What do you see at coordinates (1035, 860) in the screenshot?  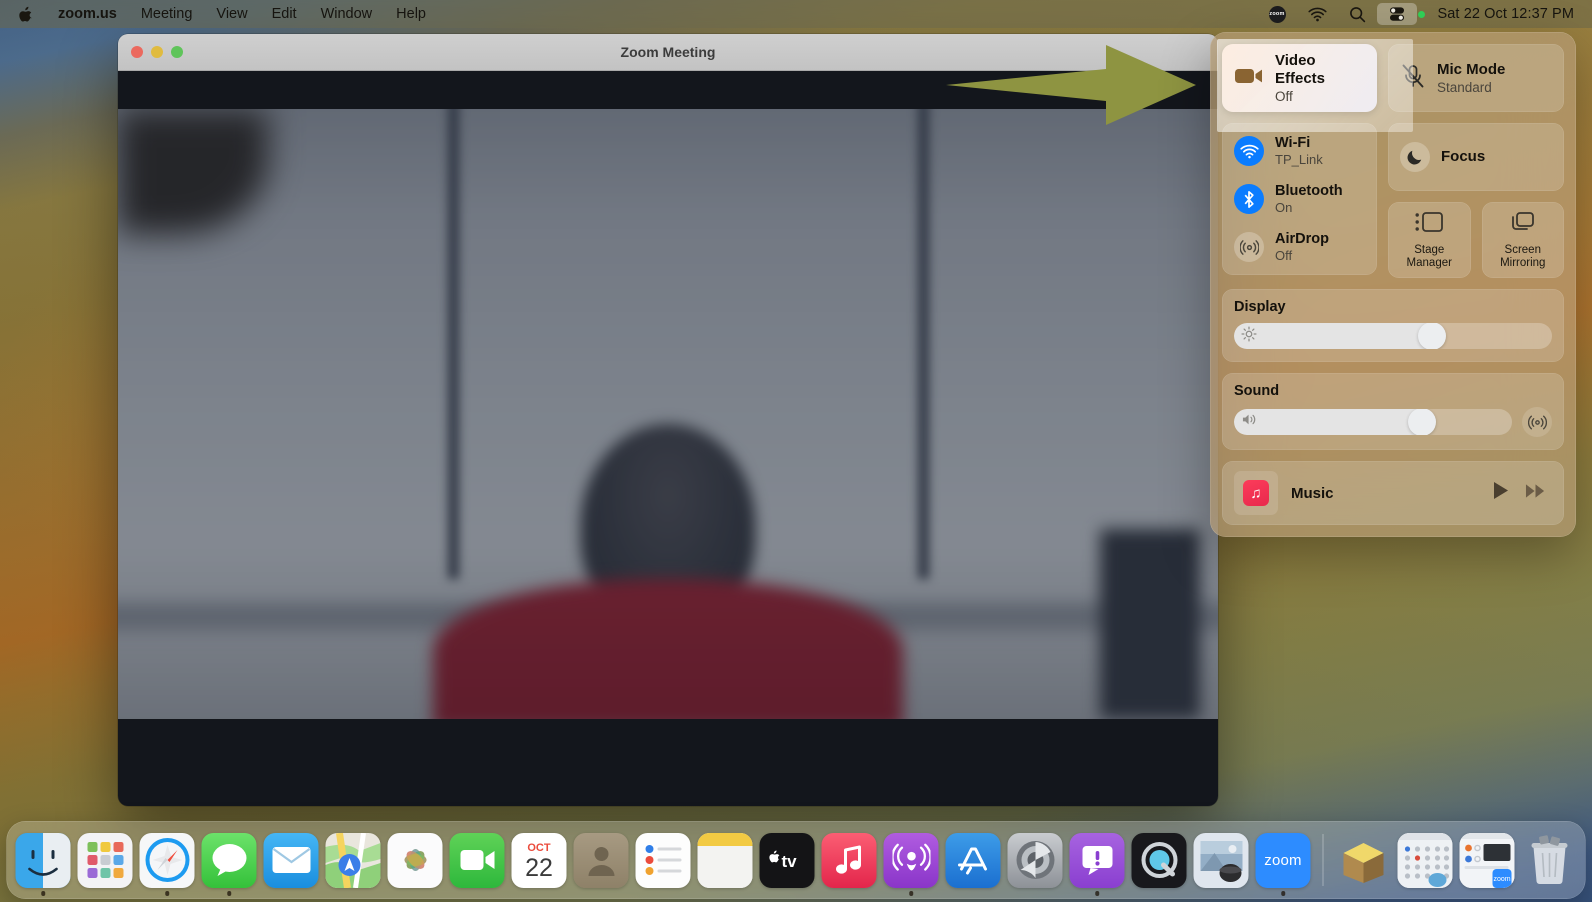 I see `dock-item-system-settings` at bounding box center [1035, 860].